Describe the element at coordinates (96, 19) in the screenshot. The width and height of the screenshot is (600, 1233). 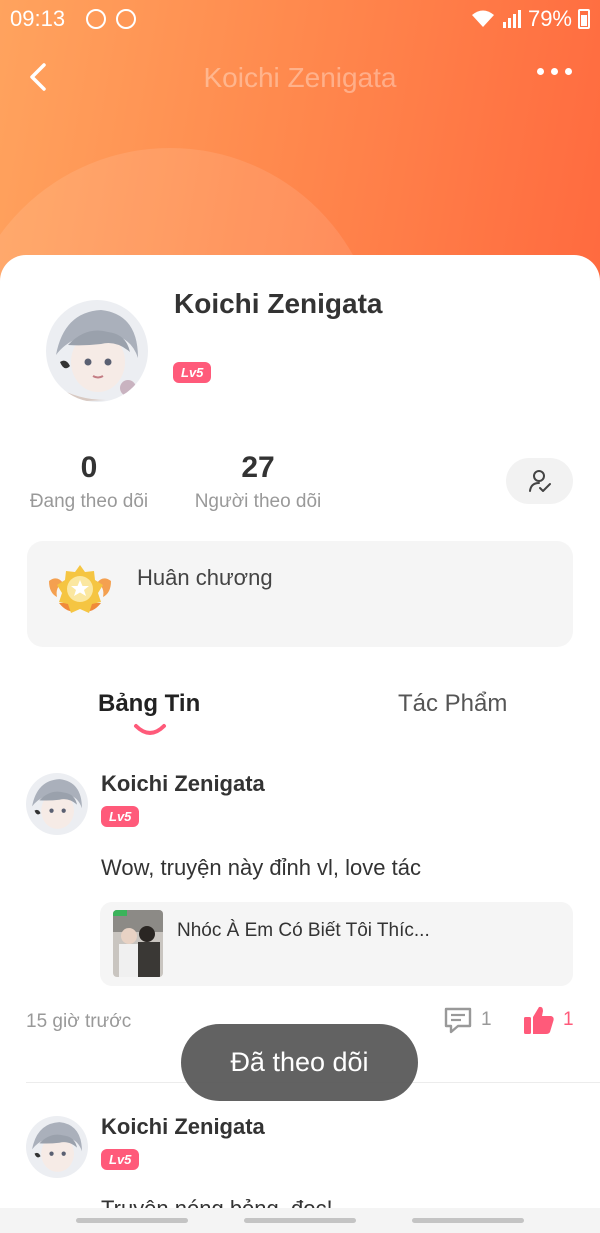
I see `account-status-icon` at that location.